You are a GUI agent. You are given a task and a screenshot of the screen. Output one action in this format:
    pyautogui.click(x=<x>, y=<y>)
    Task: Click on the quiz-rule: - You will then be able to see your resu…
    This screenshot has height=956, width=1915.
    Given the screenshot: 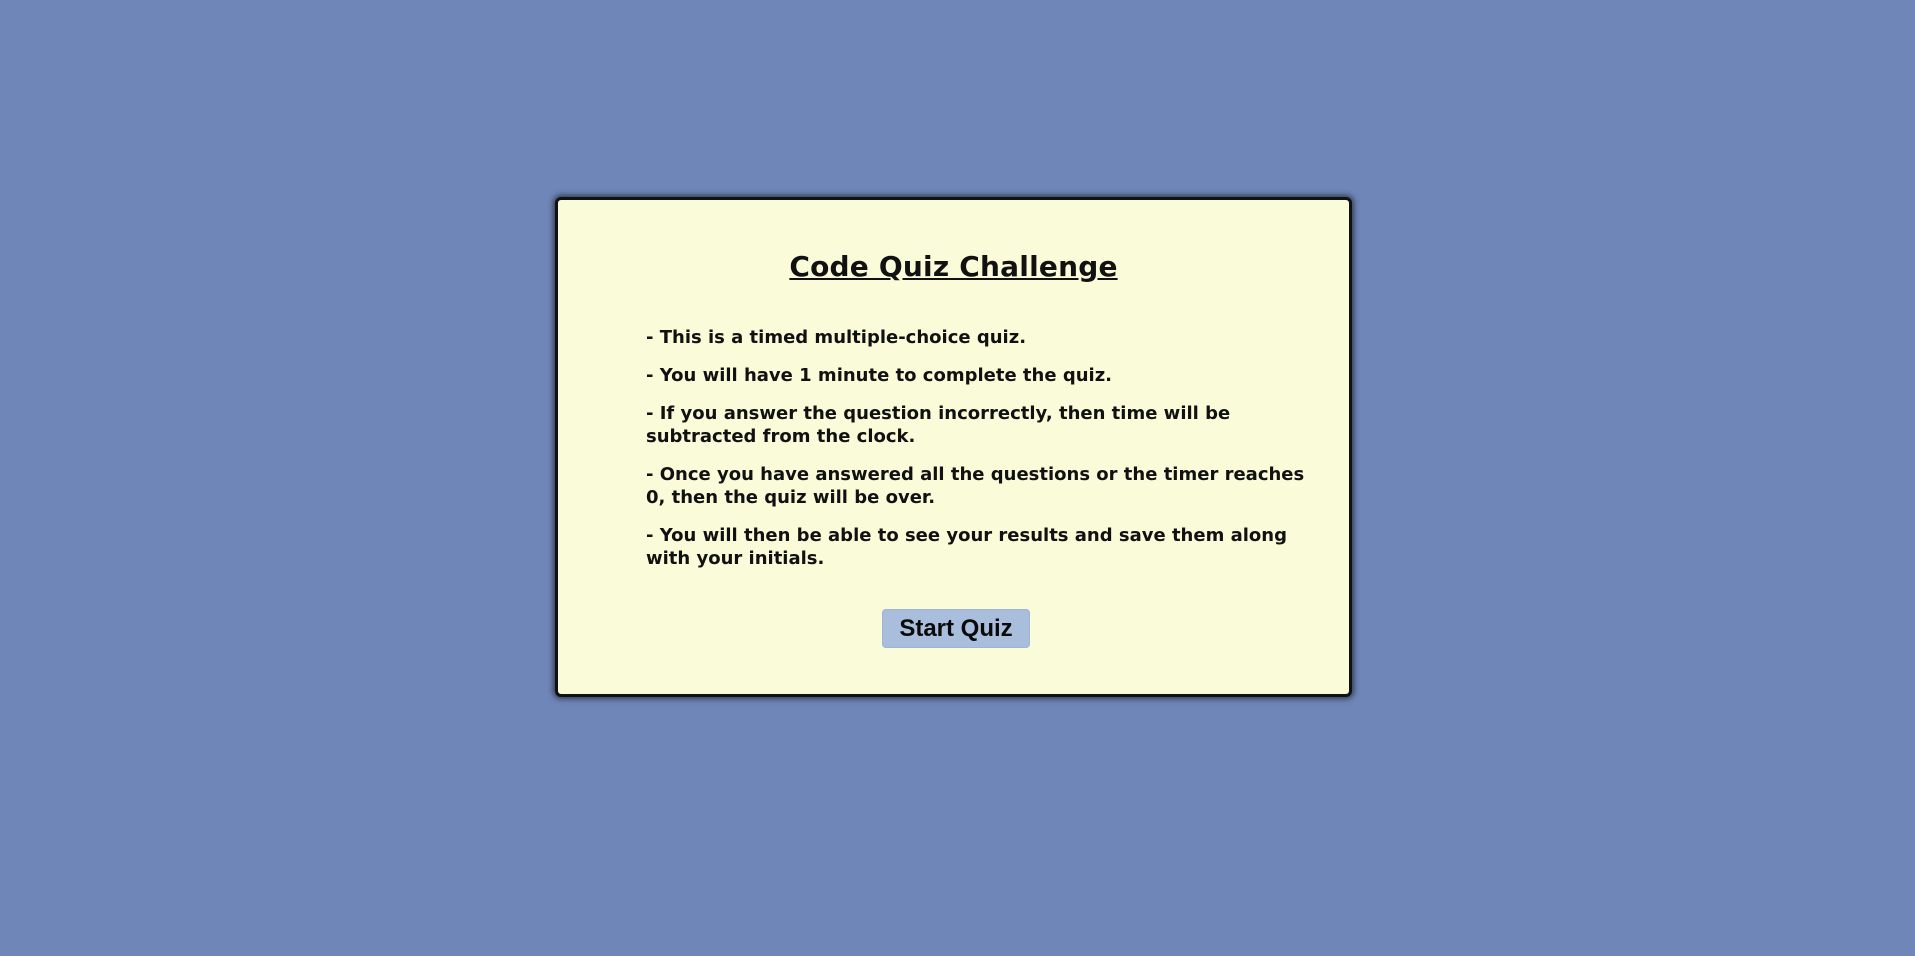 What is the action you would take?
    pyautogui.click(x=966, y=547)
    